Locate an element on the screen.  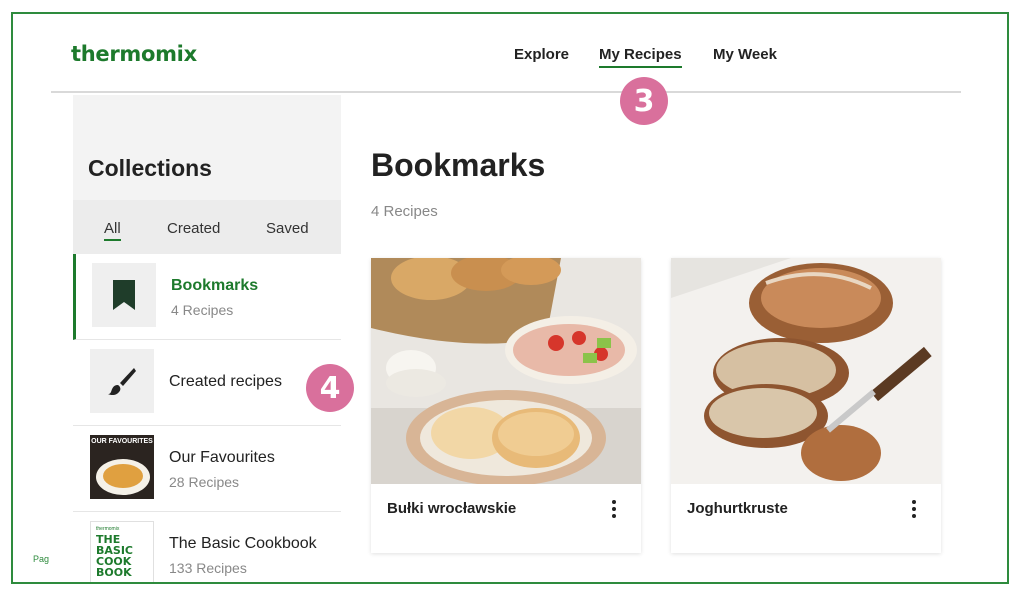
brush-icon is located at coordinates (122, 381).